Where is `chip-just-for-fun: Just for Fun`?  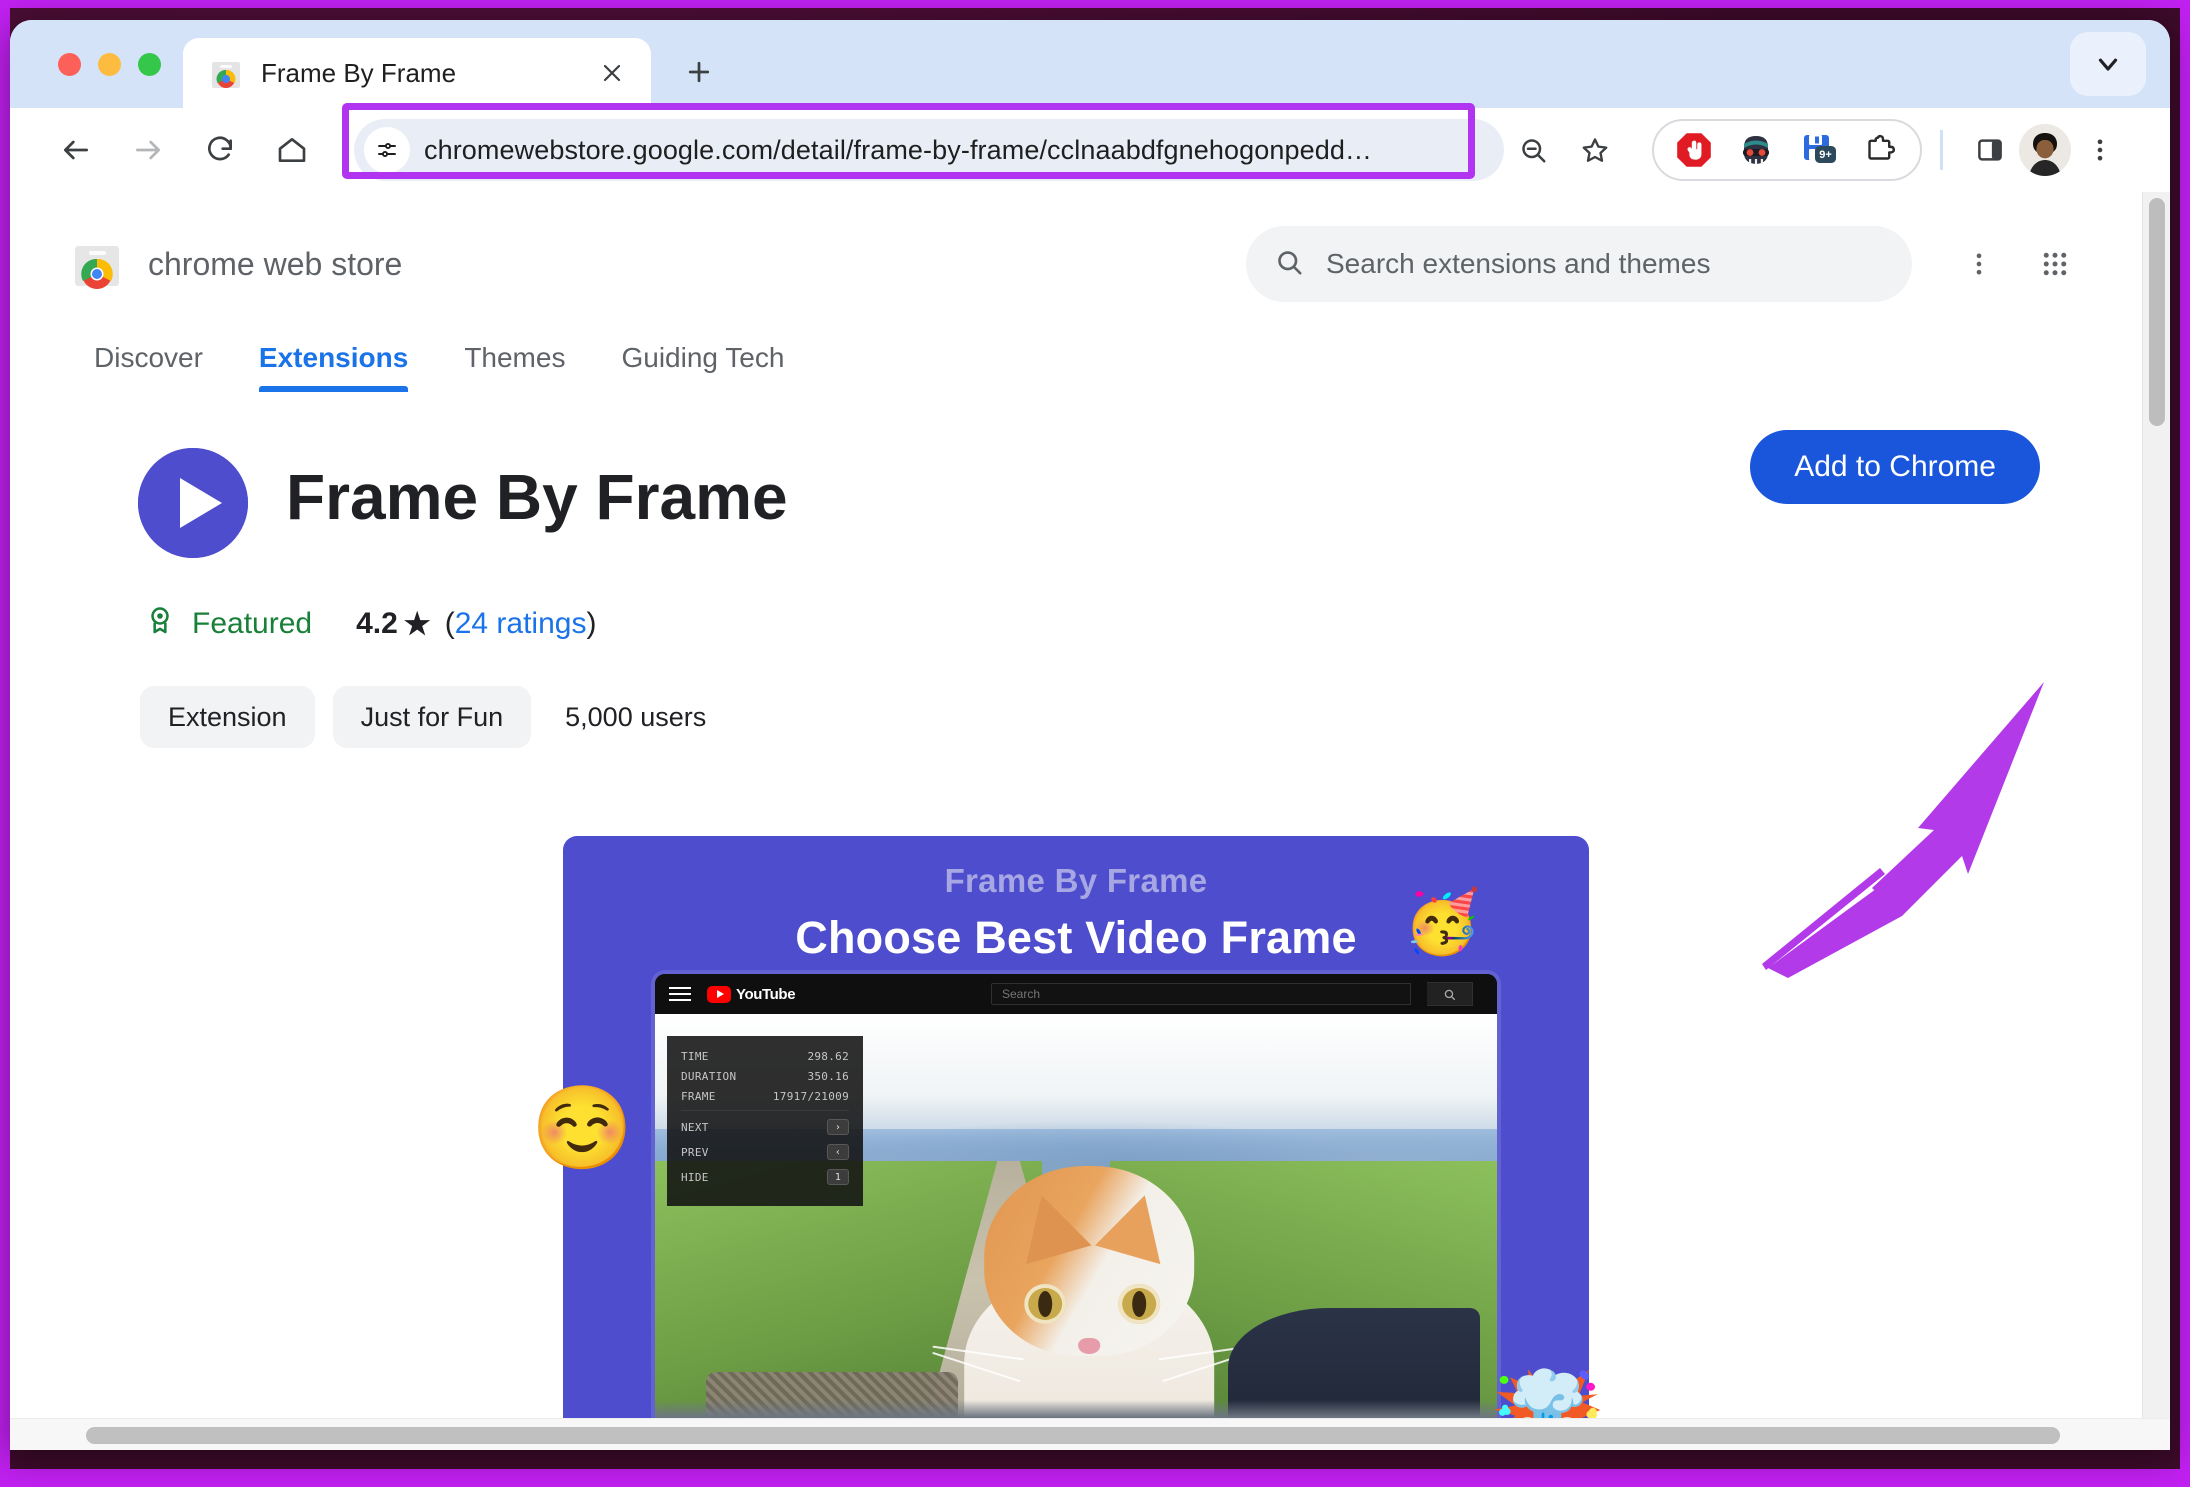
chip-just-for-fun: Just for Fun is located at coordinates (432, 717).